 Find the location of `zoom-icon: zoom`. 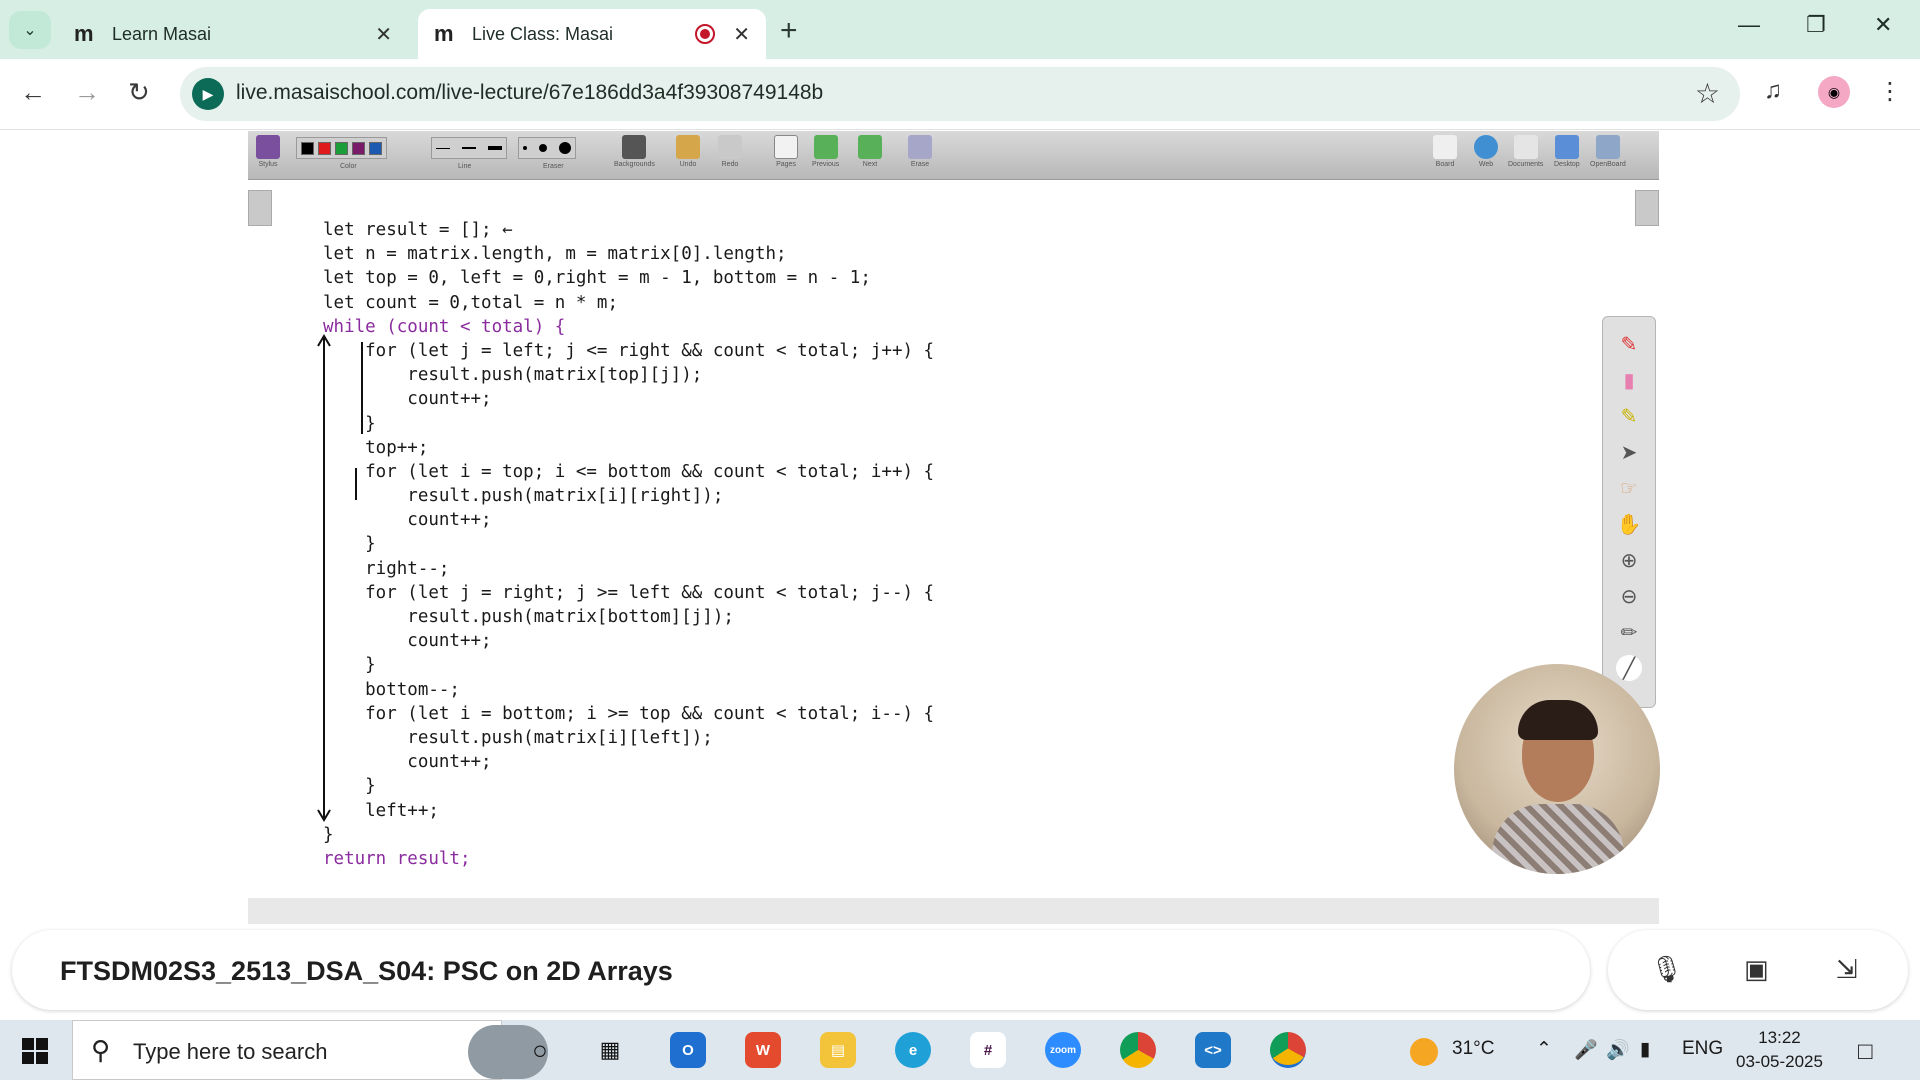

zoom-icon: zoom is located at coordinates (1063, 1050).